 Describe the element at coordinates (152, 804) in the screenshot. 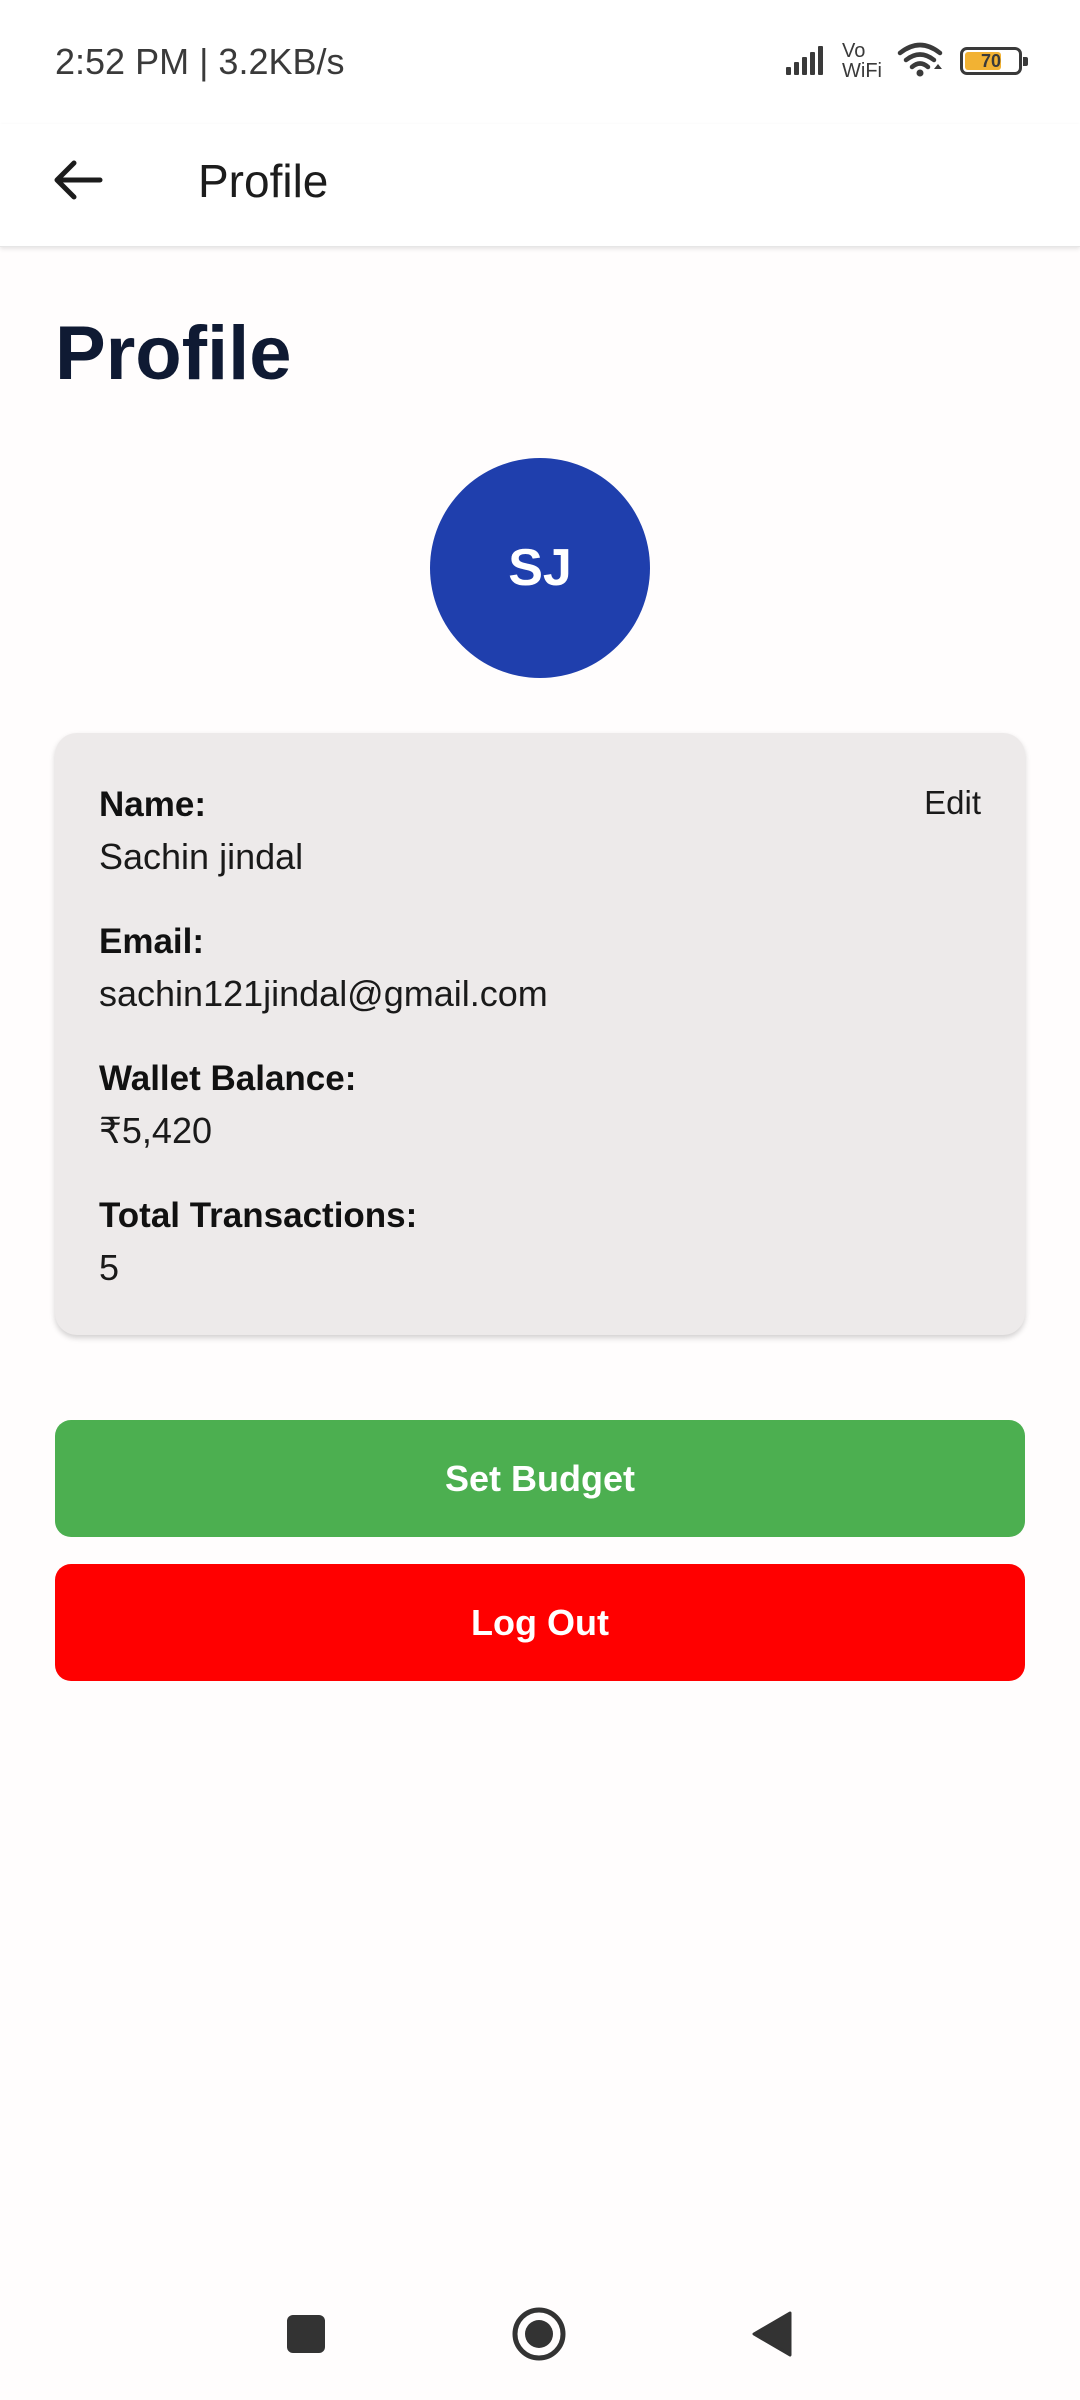

I see `name-label: Name:` at that location.